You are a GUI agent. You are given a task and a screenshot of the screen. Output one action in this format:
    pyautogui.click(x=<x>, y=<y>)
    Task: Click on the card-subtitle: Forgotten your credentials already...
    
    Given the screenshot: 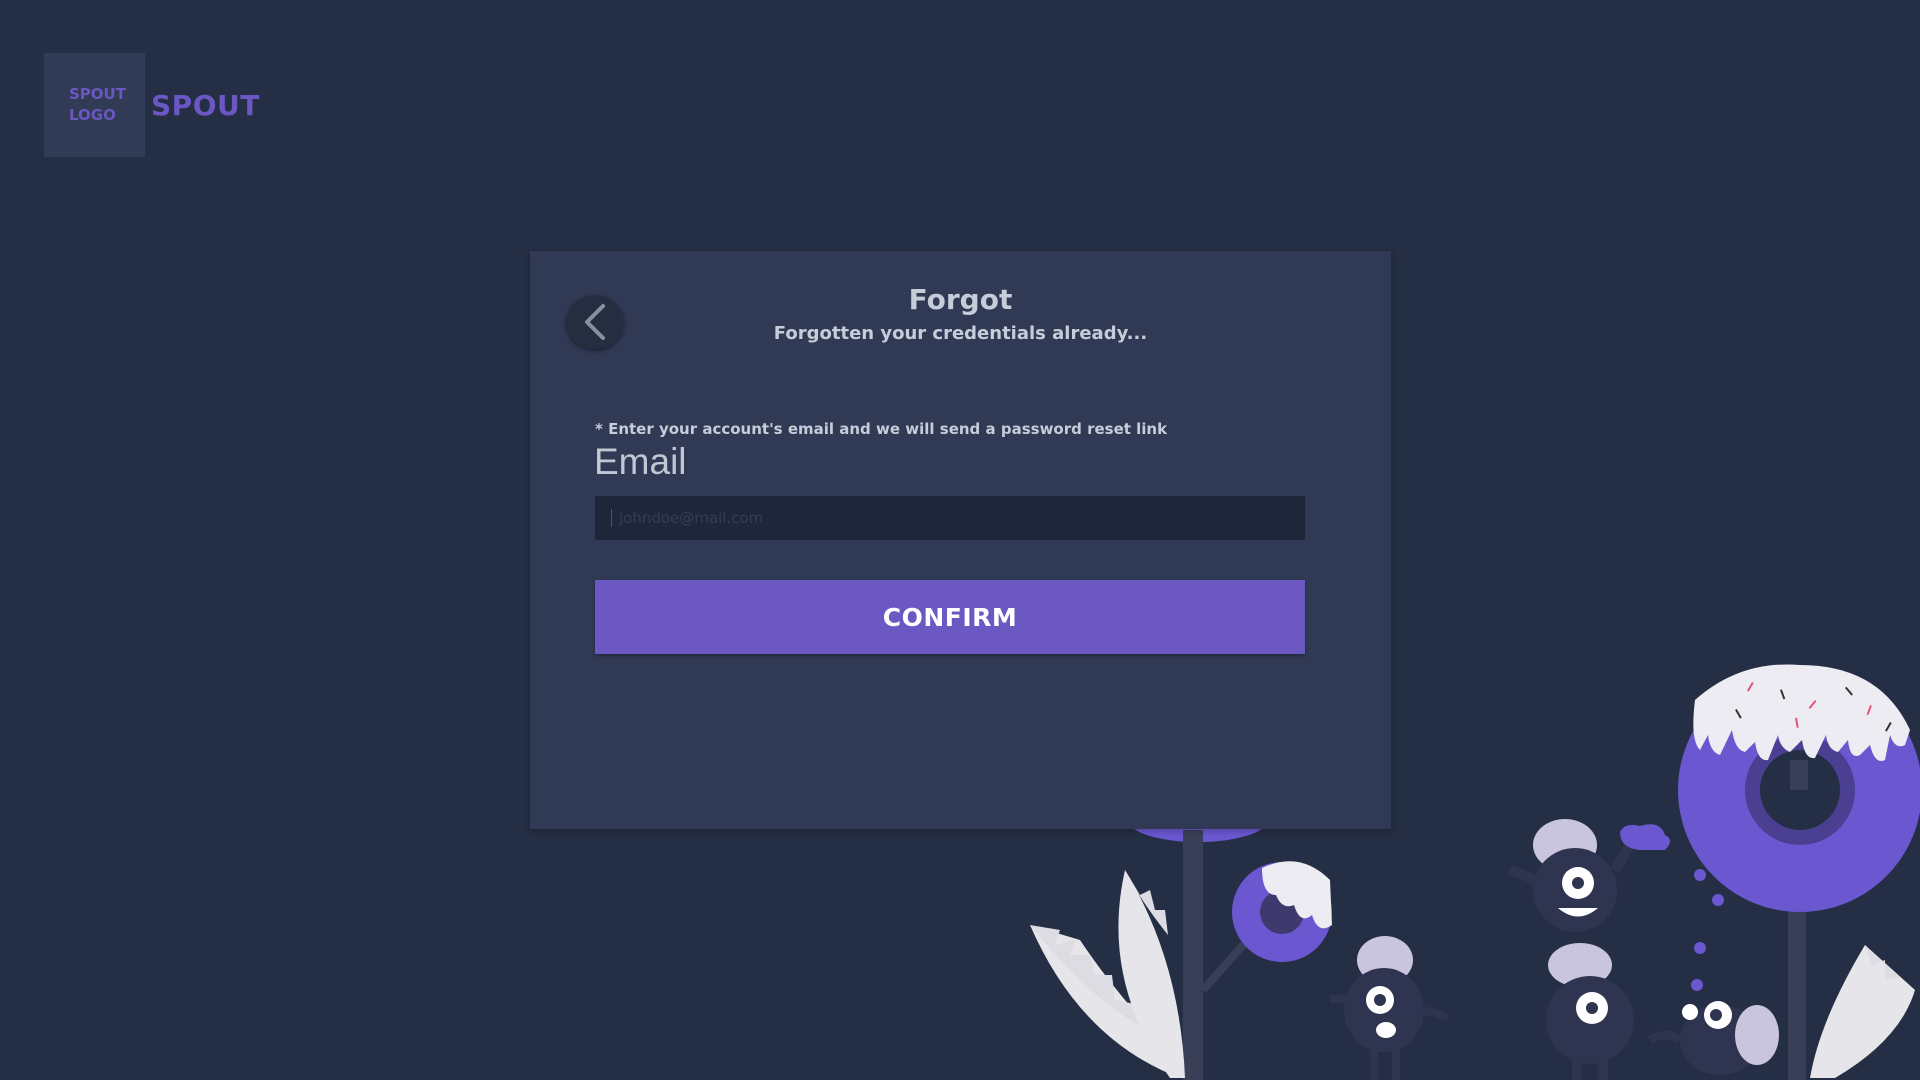 What is the action you would take?
    pyautogui.click(x=960, y=333)
    